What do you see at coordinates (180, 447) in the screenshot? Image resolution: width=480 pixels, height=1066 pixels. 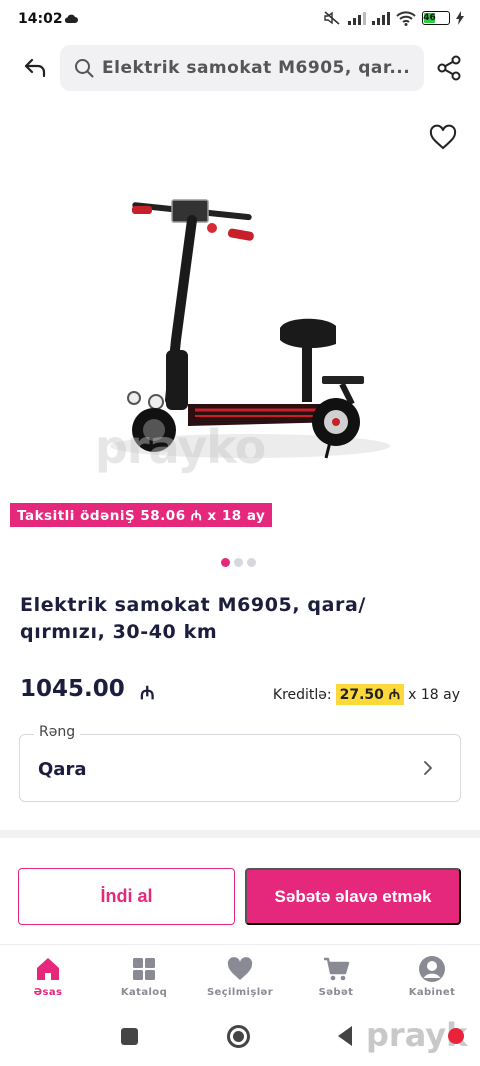 I see `image-watermark: prayko` at bounding box center [180, 447].